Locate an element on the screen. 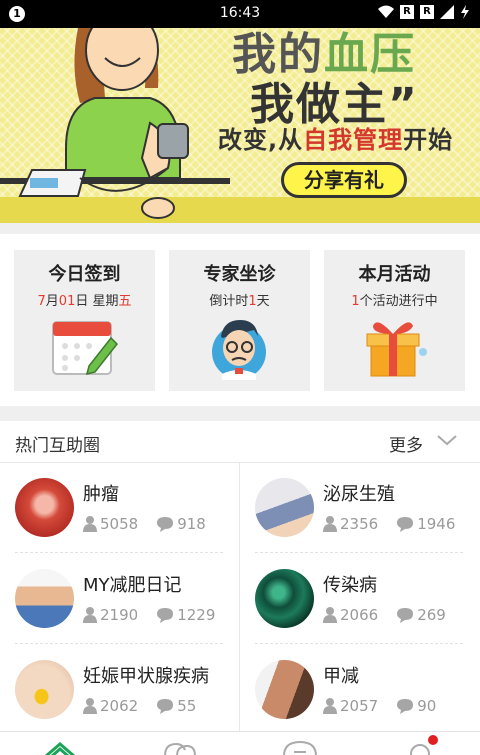 This screenshot has height=755, width=480. group-stats: 2356 1946 is located at coordinates (389, 524).